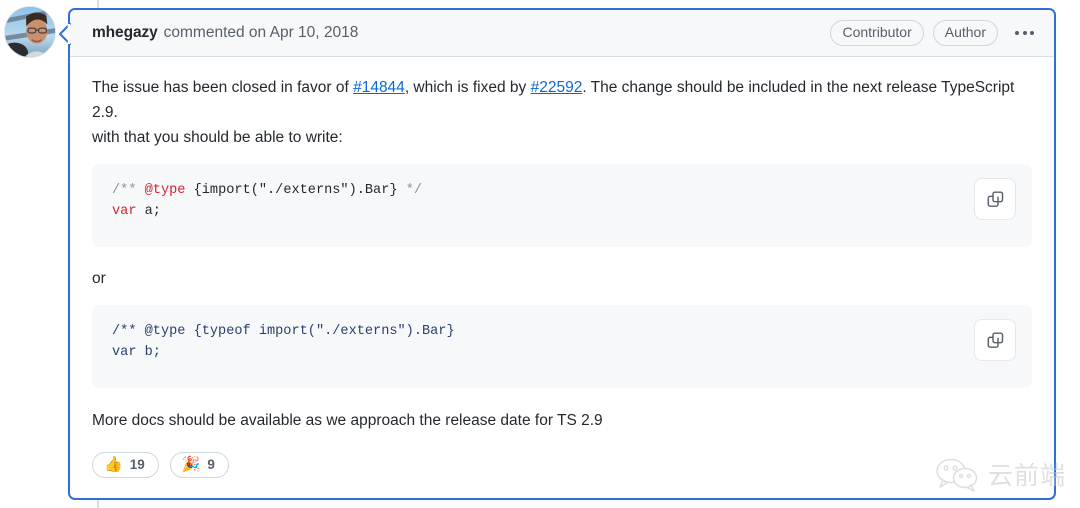 The image size is (1080, 508). What do you see at coordinates (125, 33) in the screenshot?
I see `comment-author: mhegazy` at bounding box center [125, 33].